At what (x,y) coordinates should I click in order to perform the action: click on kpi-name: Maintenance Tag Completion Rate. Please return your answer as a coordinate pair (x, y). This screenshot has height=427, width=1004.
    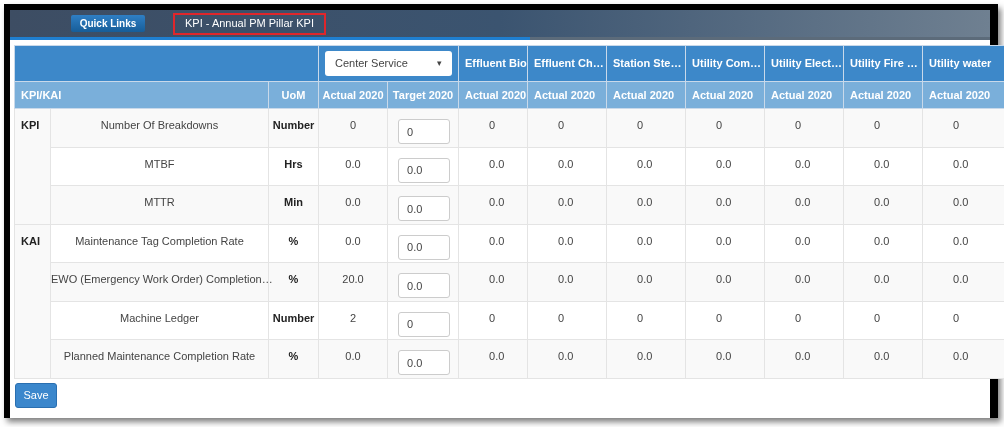
    Looking at the image, I should click on (159, 240).